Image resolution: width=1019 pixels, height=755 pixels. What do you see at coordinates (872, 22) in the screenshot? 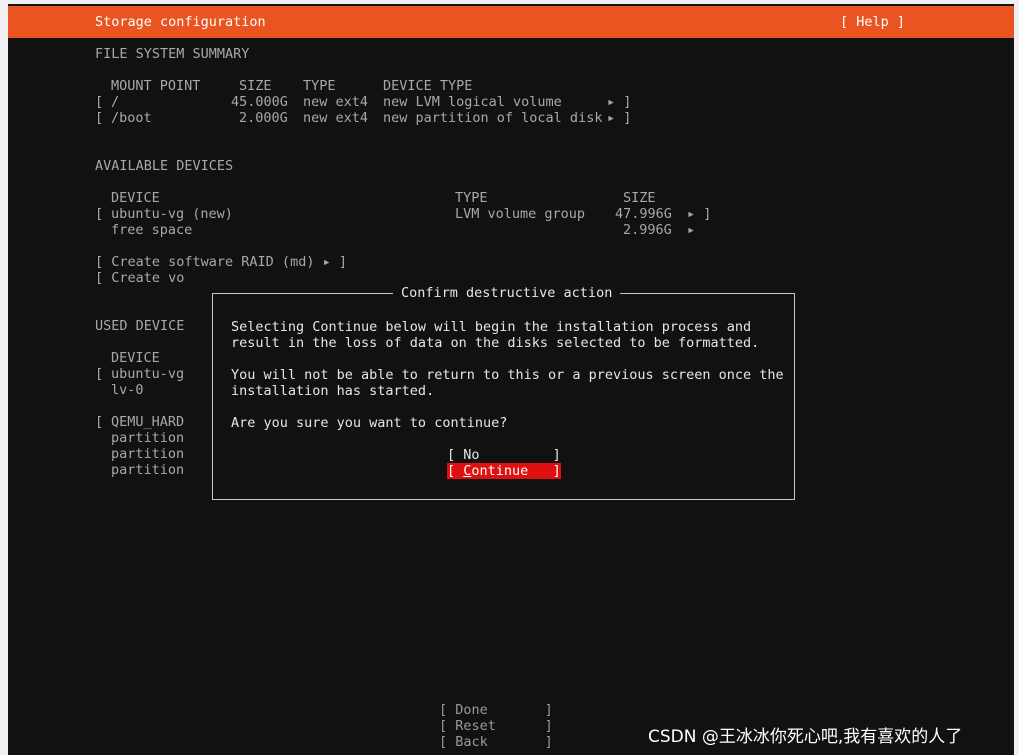
I see `help-button: [ Help ]` at bounding box center [872, 22].